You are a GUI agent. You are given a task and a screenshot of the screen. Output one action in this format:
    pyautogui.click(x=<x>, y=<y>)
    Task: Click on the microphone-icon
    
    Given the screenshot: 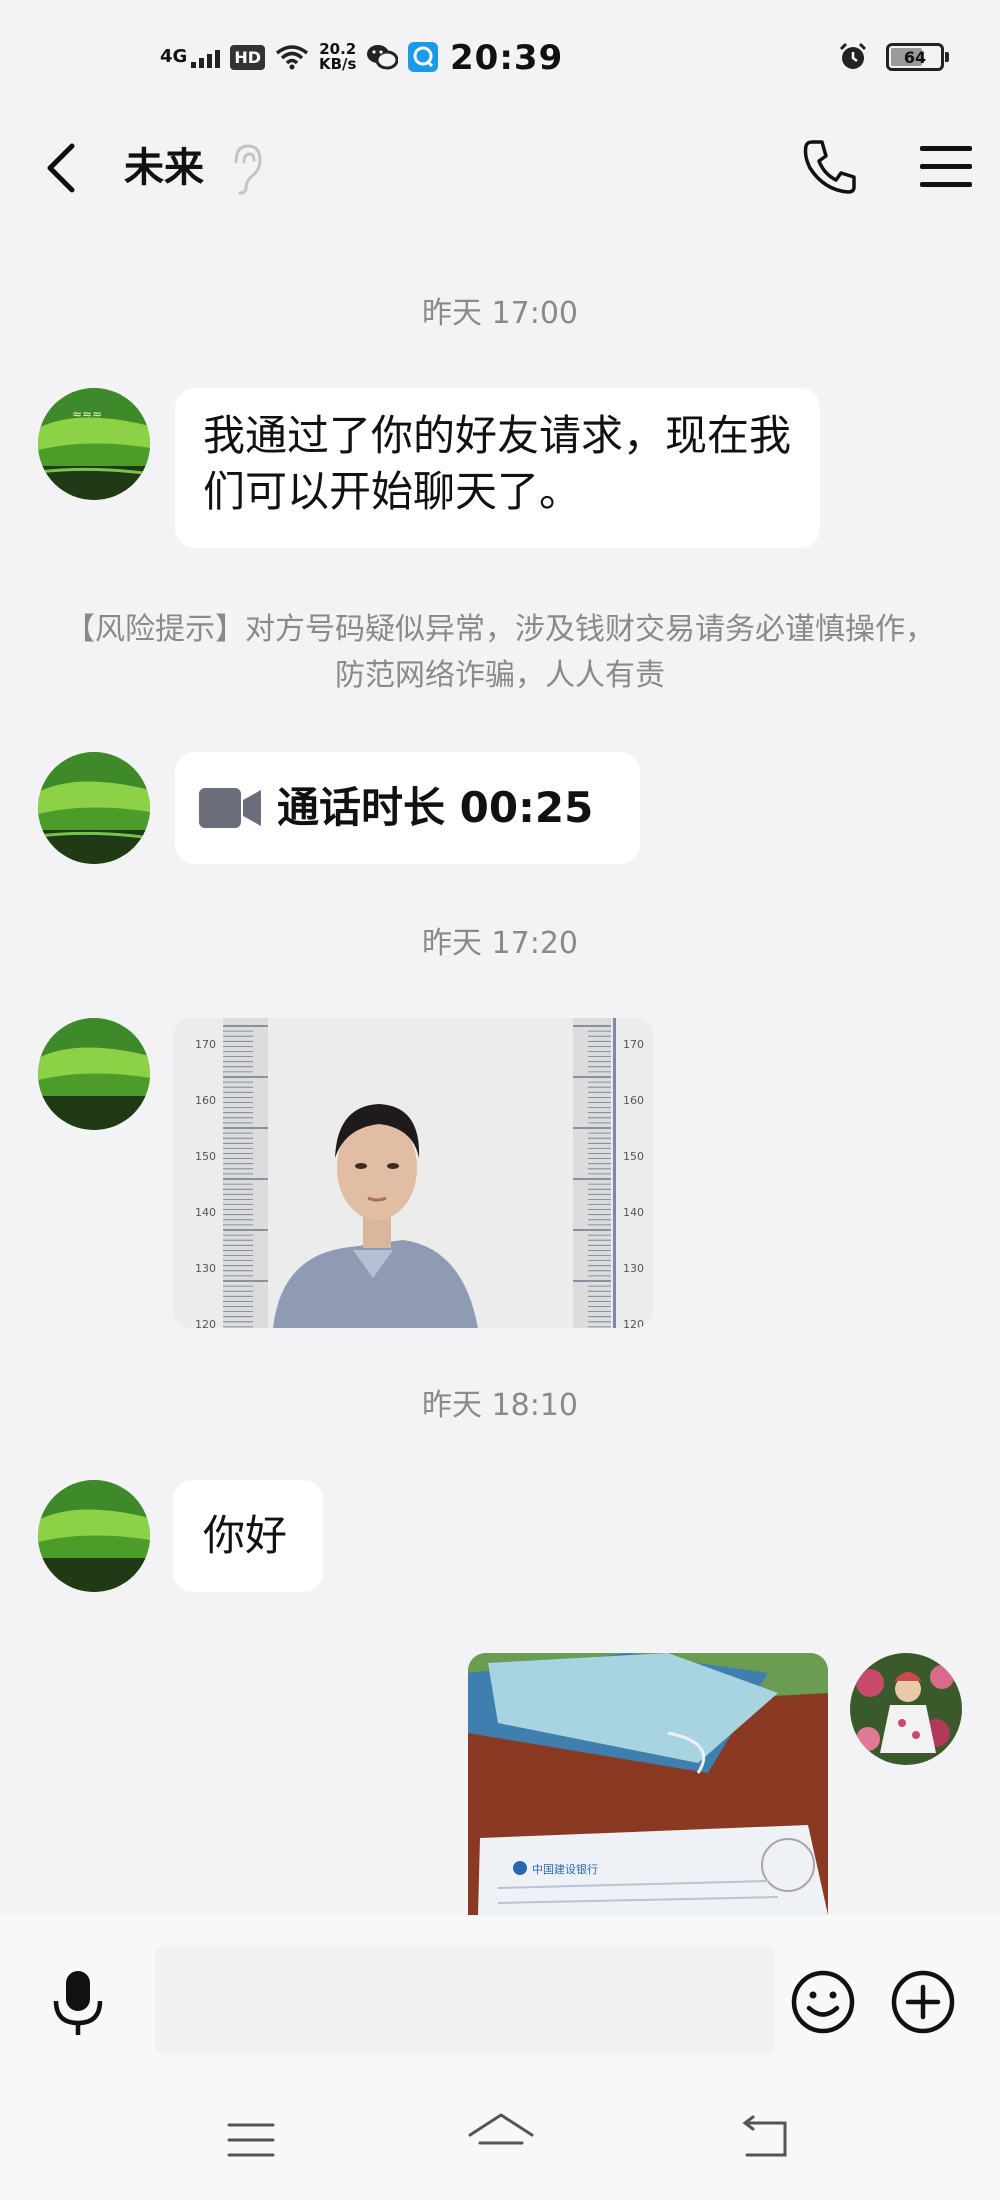 What is the action you would take?
    pyautogui.click(x=78, y=2003)
    